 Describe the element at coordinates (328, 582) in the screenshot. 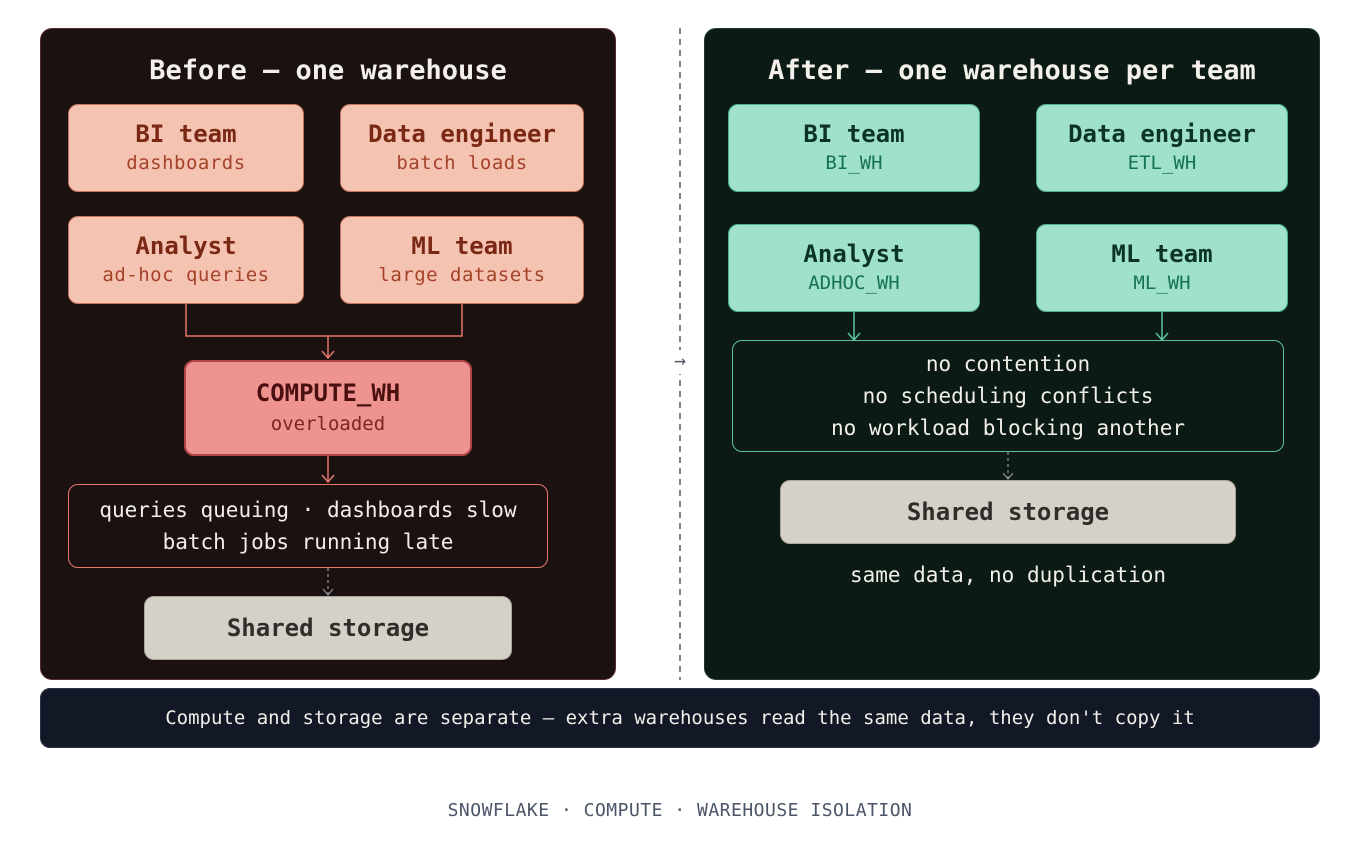

I see `before-storage-link` at that location.